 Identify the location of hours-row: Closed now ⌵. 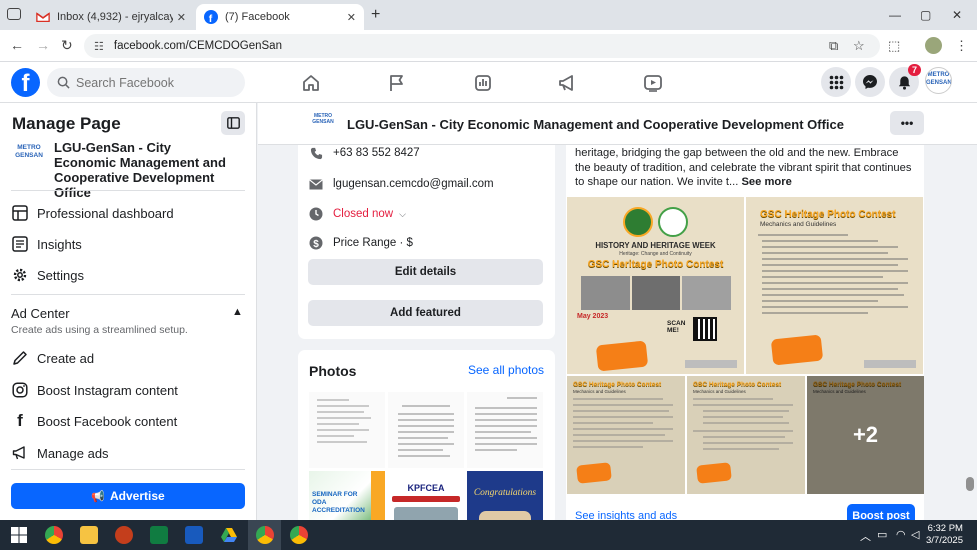
(357, 214).